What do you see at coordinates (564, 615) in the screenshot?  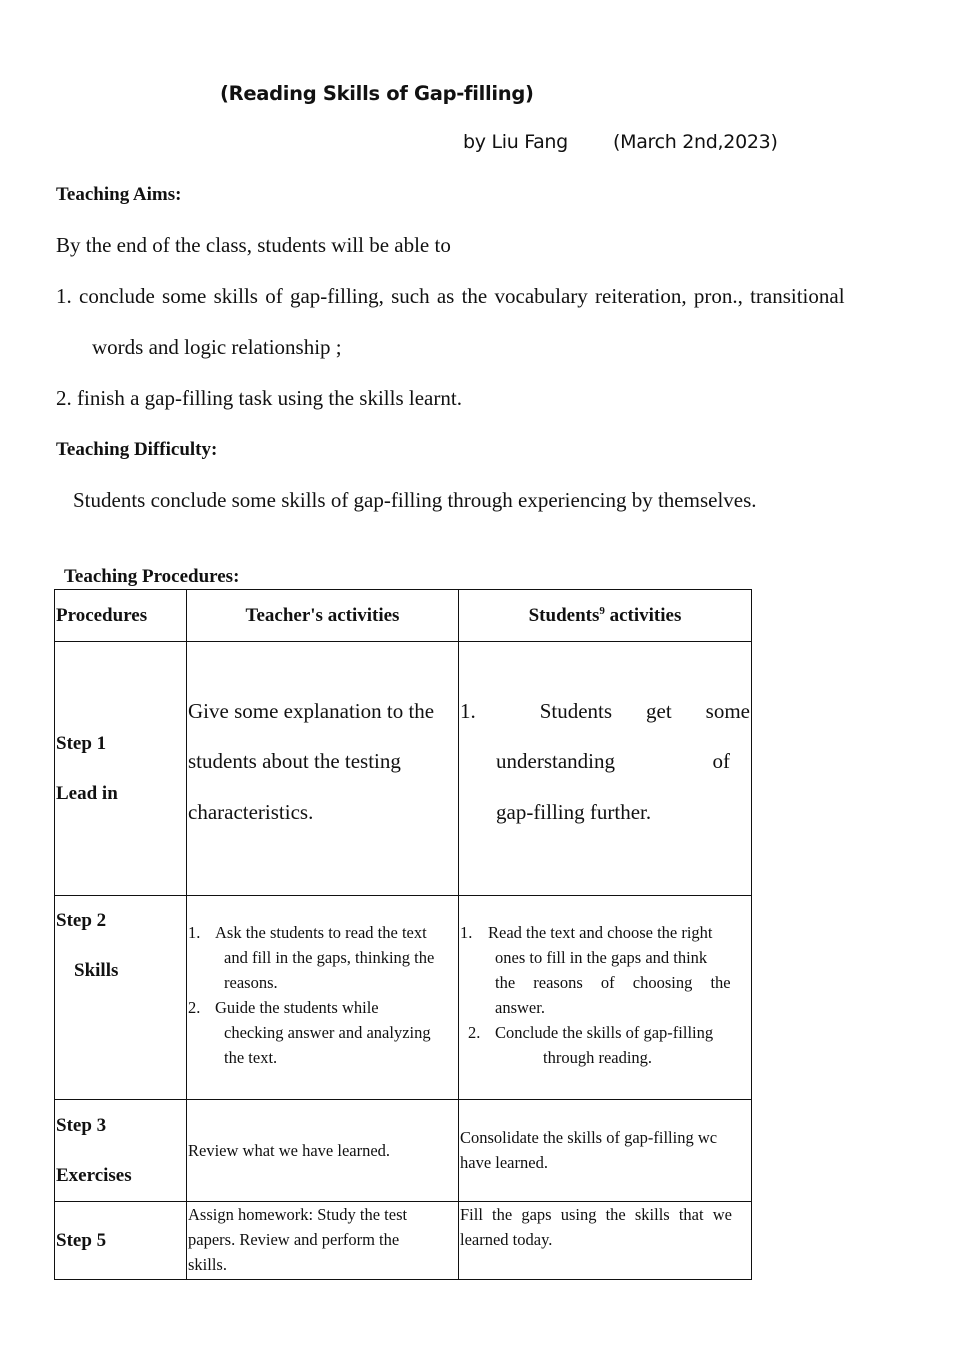 I see `students-label: Students` at bounding box center [564, 615].